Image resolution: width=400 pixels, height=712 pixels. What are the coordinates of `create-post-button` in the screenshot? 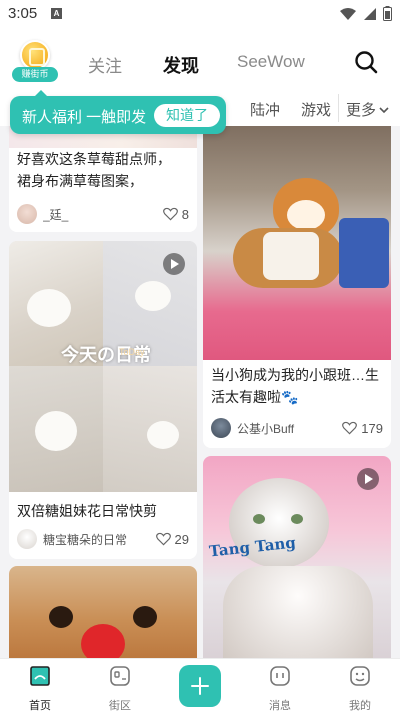 It's located at (200, 686).